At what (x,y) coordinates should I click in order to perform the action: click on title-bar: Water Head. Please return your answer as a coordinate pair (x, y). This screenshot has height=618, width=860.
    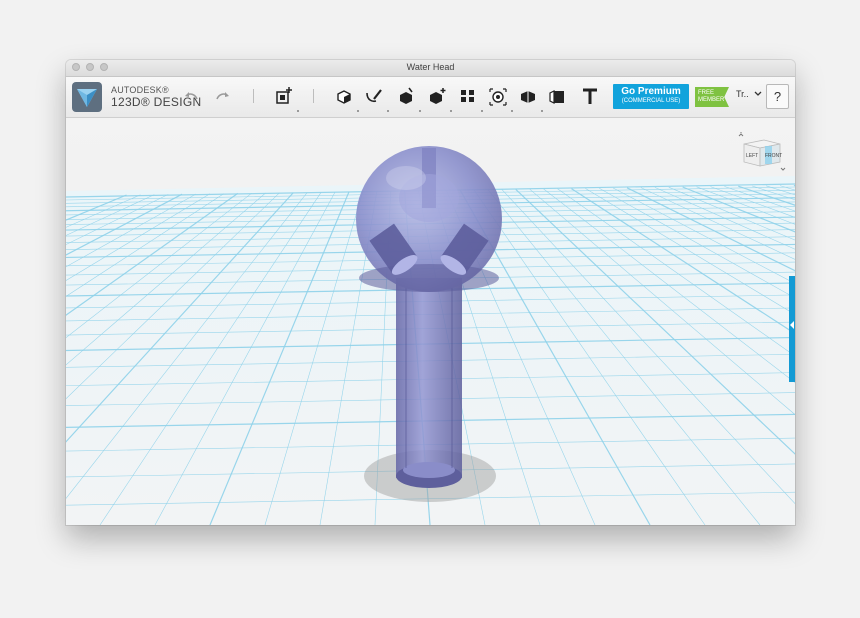
    Looking at the image, I should click on (430, 68).